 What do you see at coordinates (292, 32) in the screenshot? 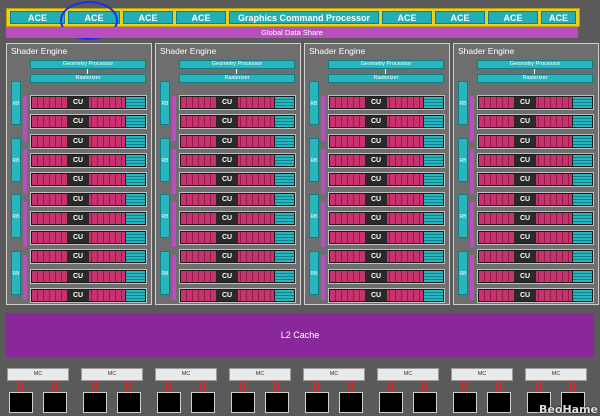
I see `global-data-share: Global Data Share` at bounding box center [292, 32].